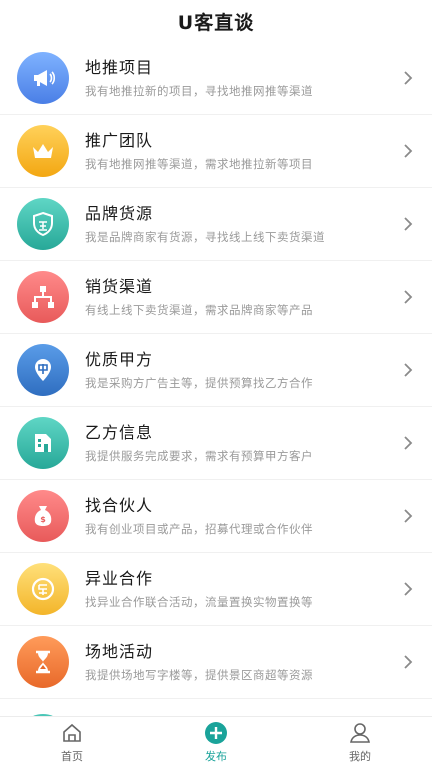 The height and width of the screenshot is (768, 432). I want to click on header: U客直谈, so click(216, 21).